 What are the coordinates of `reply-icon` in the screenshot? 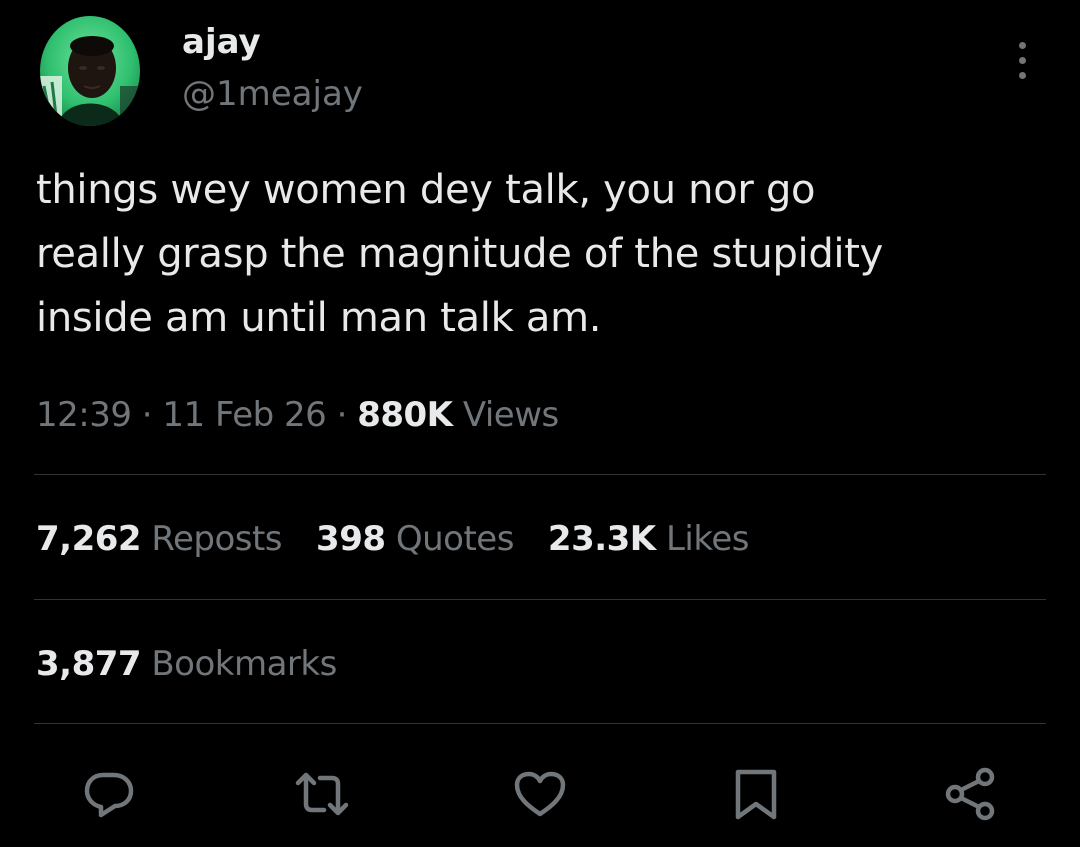 It's located at (109, 795).